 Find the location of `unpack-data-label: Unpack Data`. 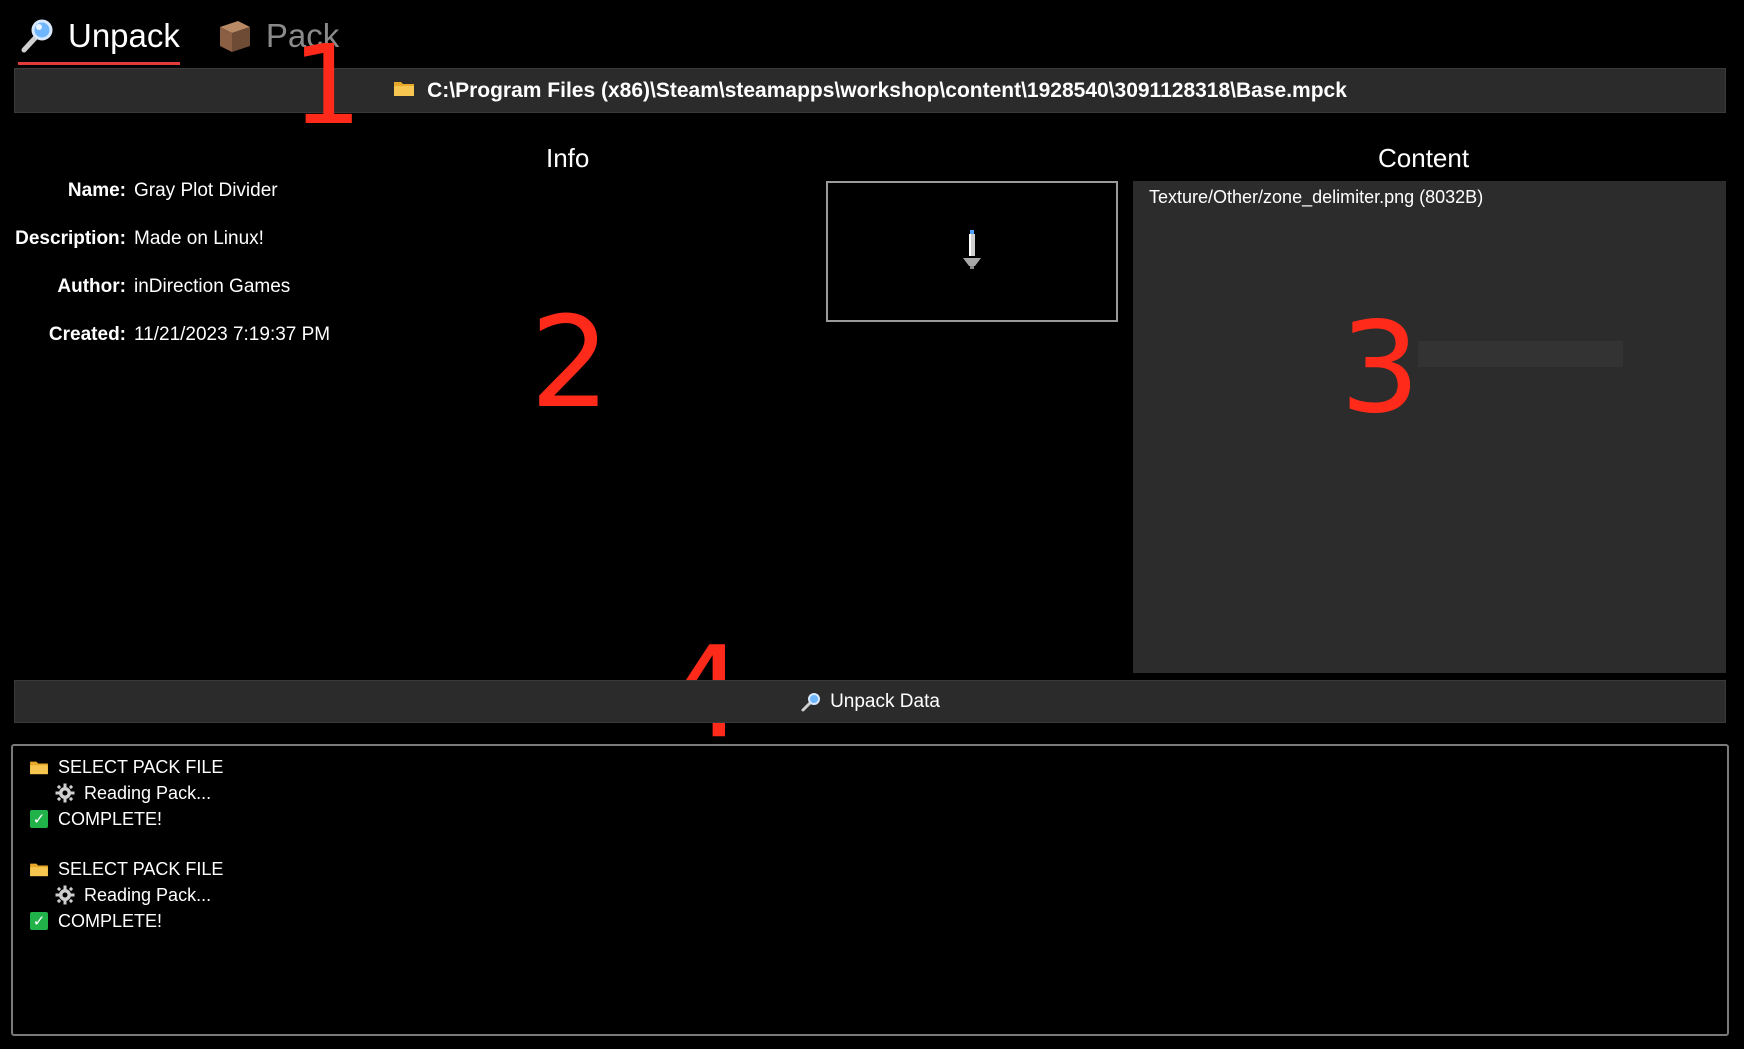

unpack-data-label: Unpack Data is located at coordinates (885, 701).